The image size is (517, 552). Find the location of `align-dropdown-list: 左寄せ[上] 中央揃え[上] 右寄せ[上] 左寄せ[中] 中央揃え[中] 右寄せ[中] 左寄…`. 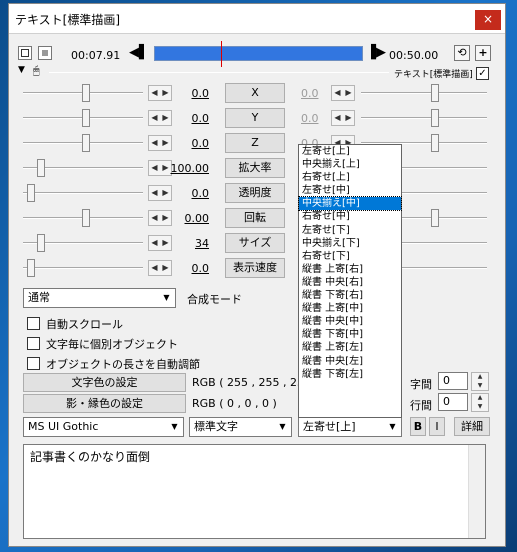

align-dropdown-list: 左寄せ[上] 中央揃え[上] 右寄せ[上] 左寄せ[中] 中央揃え[中] 右寄せ[中] 左寄… is located at coordinates (350, 281).